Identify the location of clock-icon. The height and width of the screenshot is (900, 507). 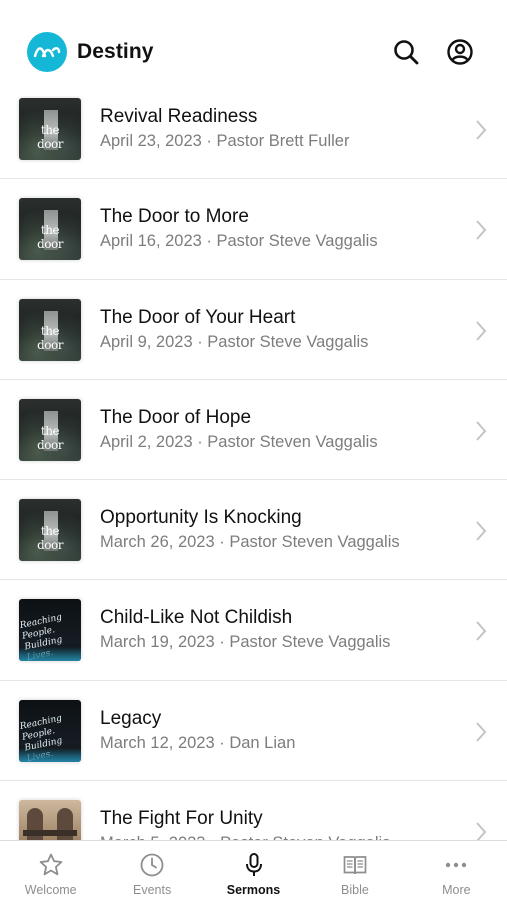
(152, 865).